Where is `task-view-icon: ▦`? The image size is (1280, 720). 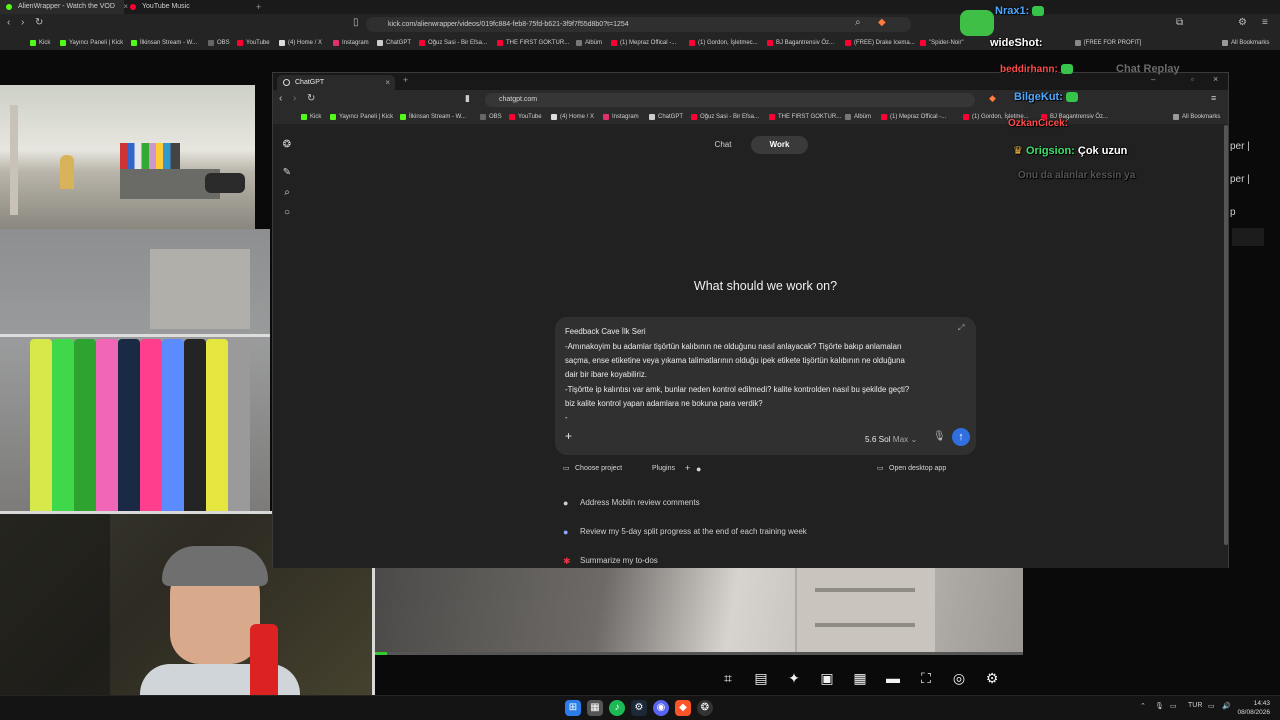
task-view-icon: ▦ is located at coordinates (595, 708).